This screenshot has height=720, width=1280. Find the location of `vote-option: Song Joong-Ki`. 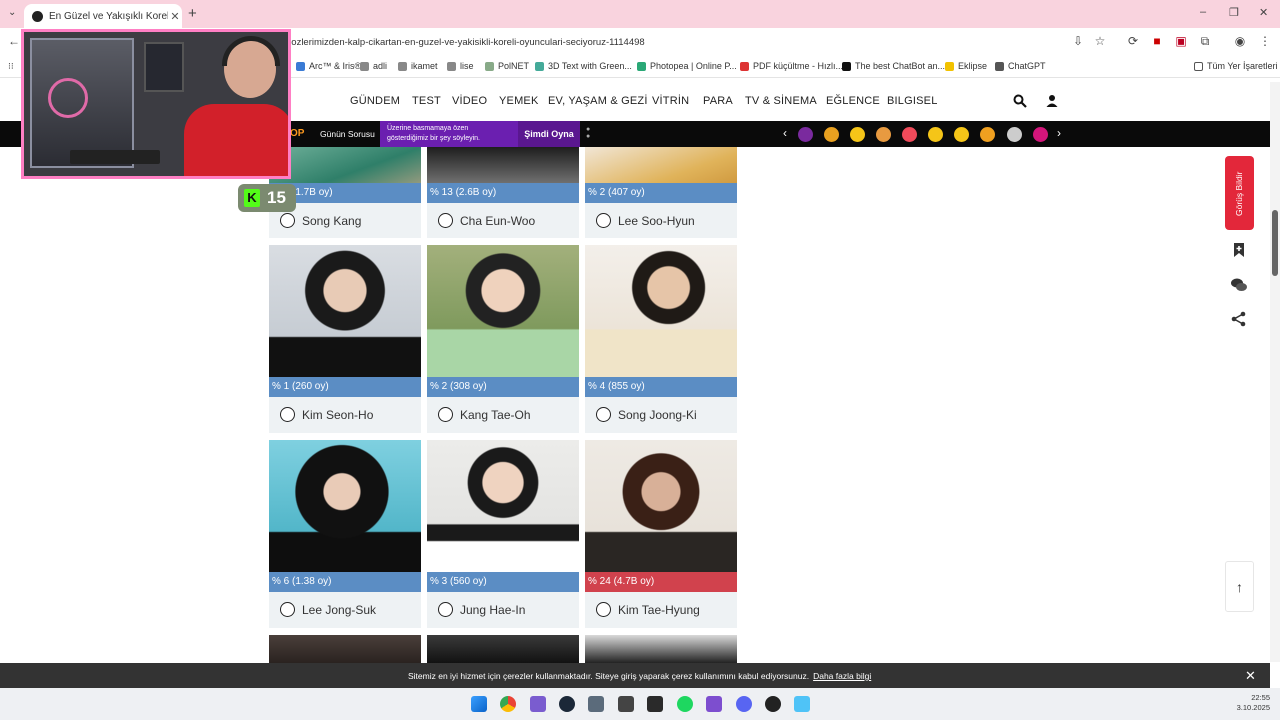

vote-option: Song Joong-Ki is located at coordinates (661, 414).